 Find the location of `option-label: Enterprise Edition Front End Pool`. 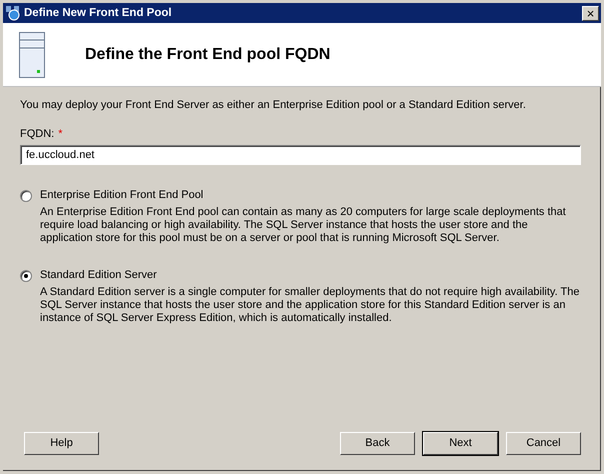

option-label: Enterprise Edition Front End Pool is located at coordinates (122, 195).